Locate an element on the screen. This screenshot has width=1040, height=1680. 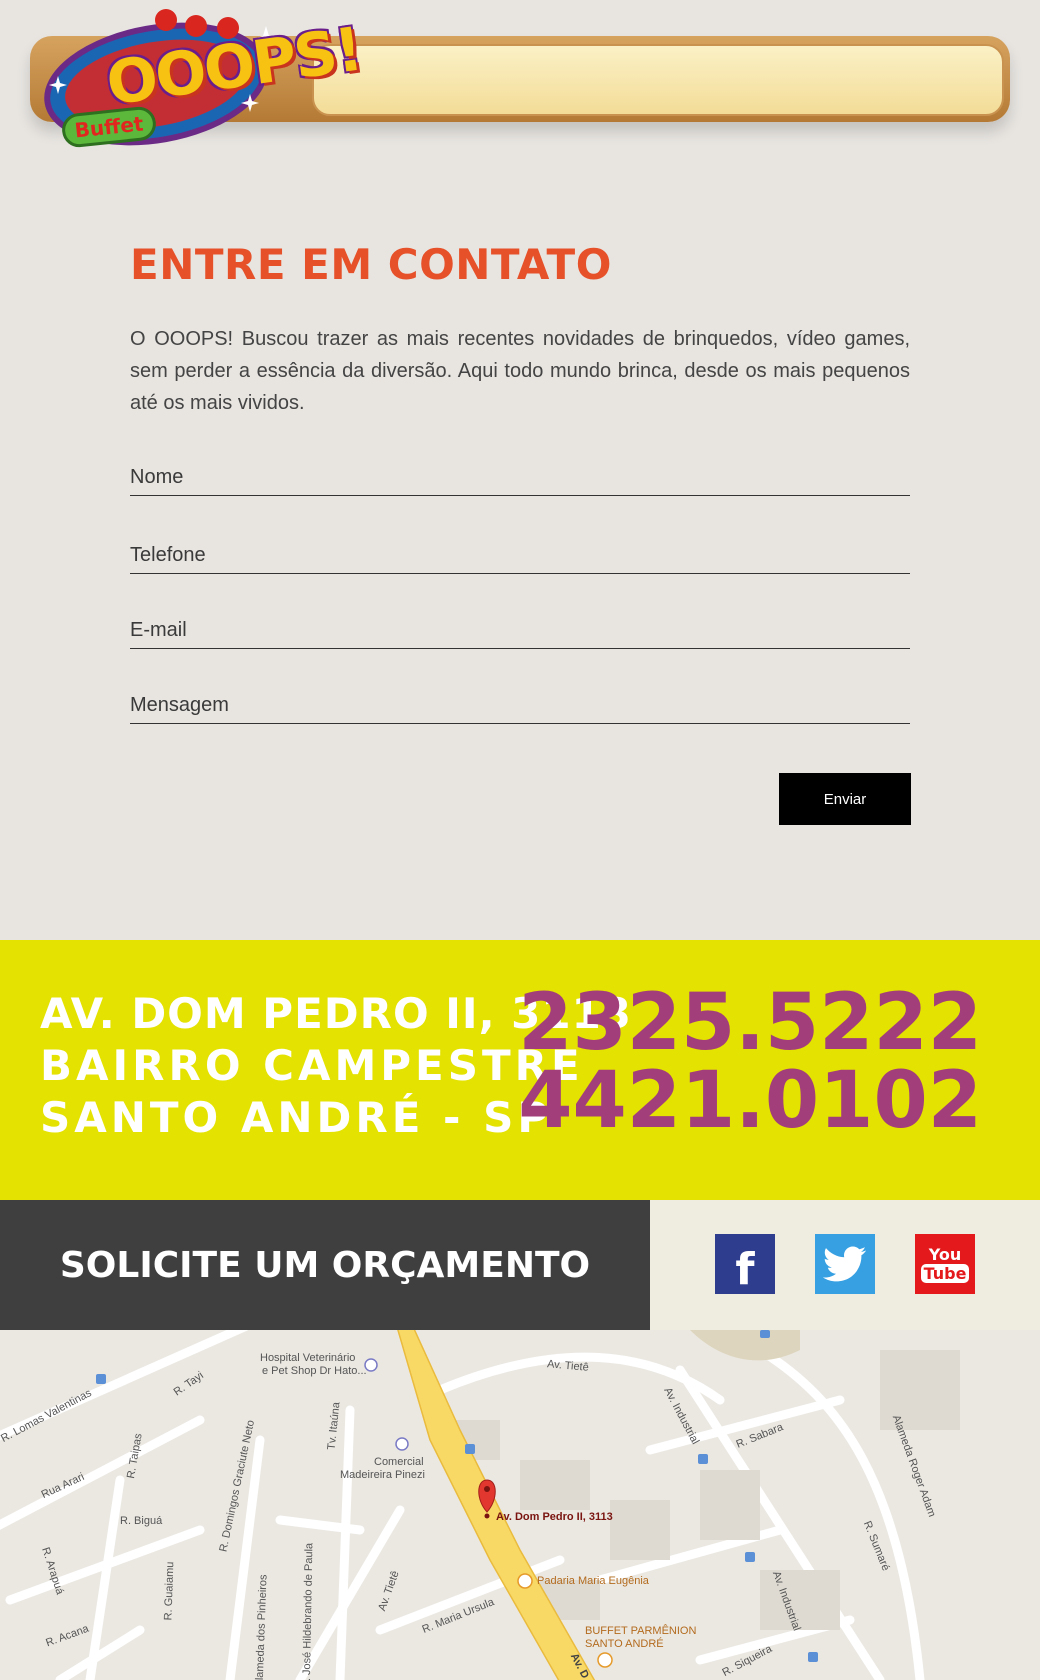
map-label-padaria: Padaria Maria Eugênia is located at coordinates (593, 1581).